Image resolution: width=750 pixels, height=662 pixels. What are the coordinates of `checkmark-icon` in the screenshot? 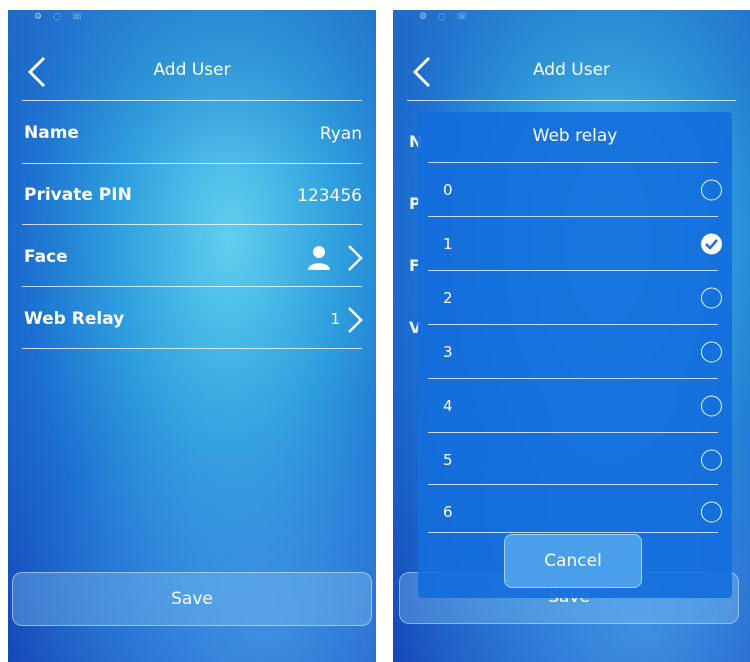 It's located at (711, 244).